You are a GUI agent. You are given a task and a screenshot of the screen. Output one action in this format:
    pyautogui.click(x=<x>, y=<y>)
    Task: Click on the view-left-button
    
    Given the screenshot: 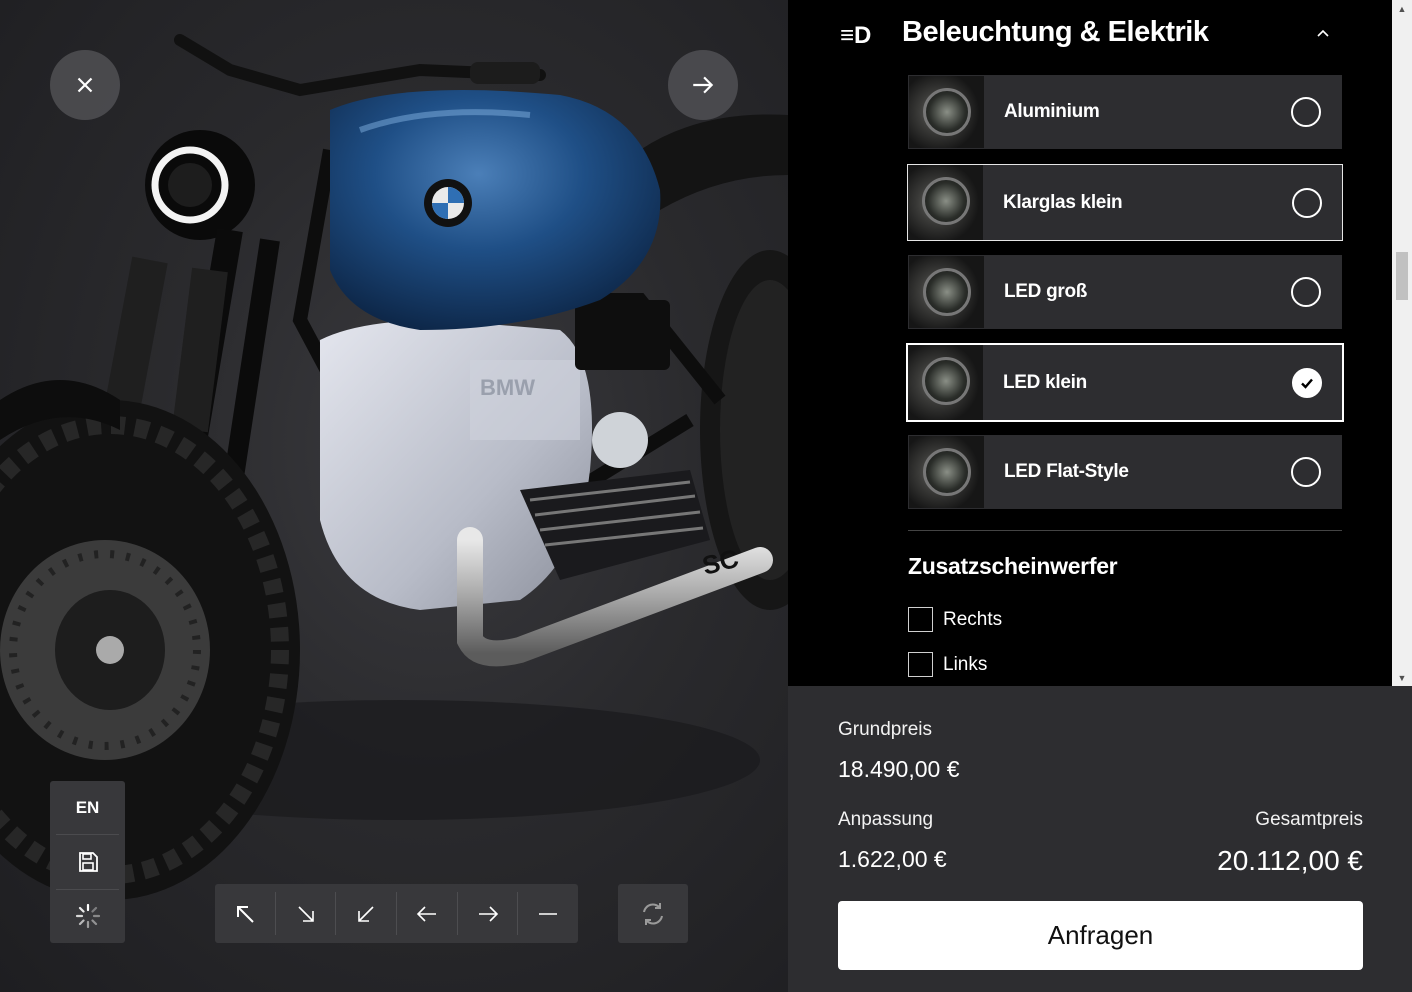 What is the action you would take?
    pyautogui.click(x=427, y=913)
    